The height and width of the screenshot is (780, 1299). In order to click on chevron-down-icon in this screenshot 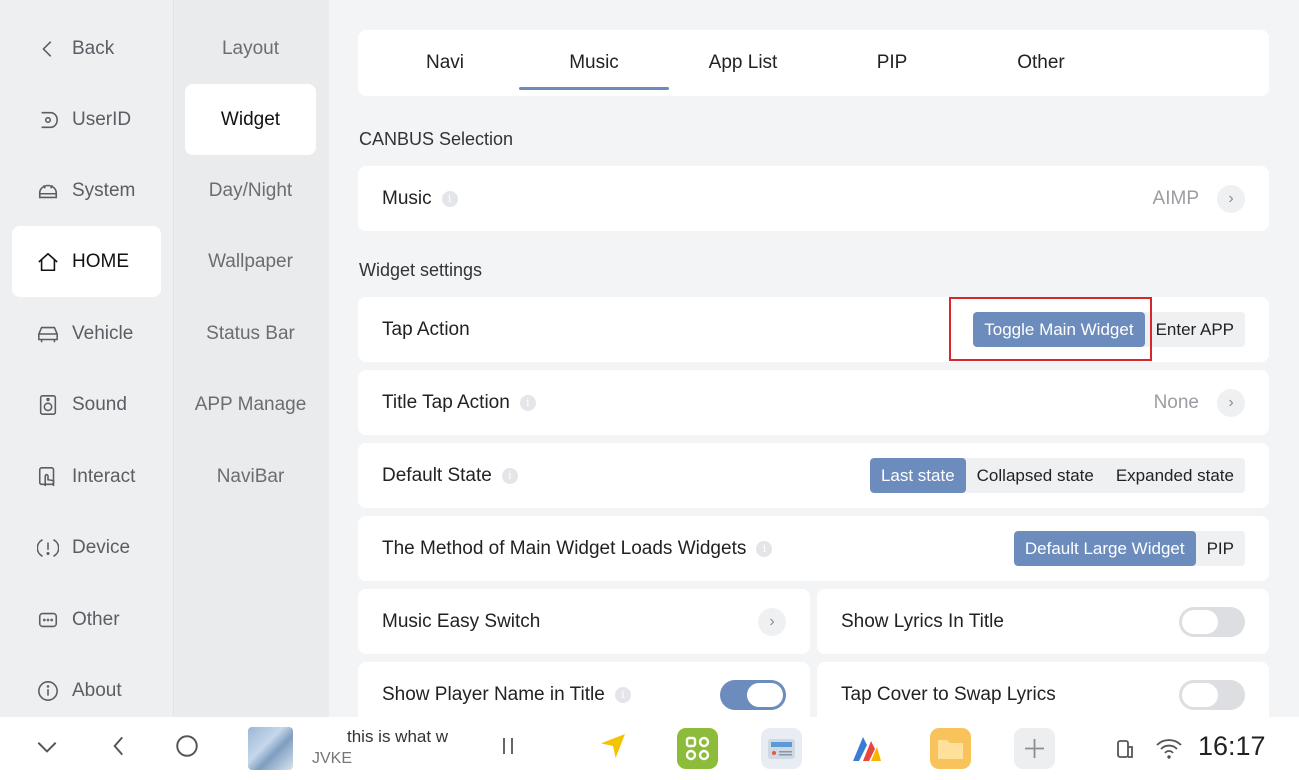, I will do `click(47, 748)`.